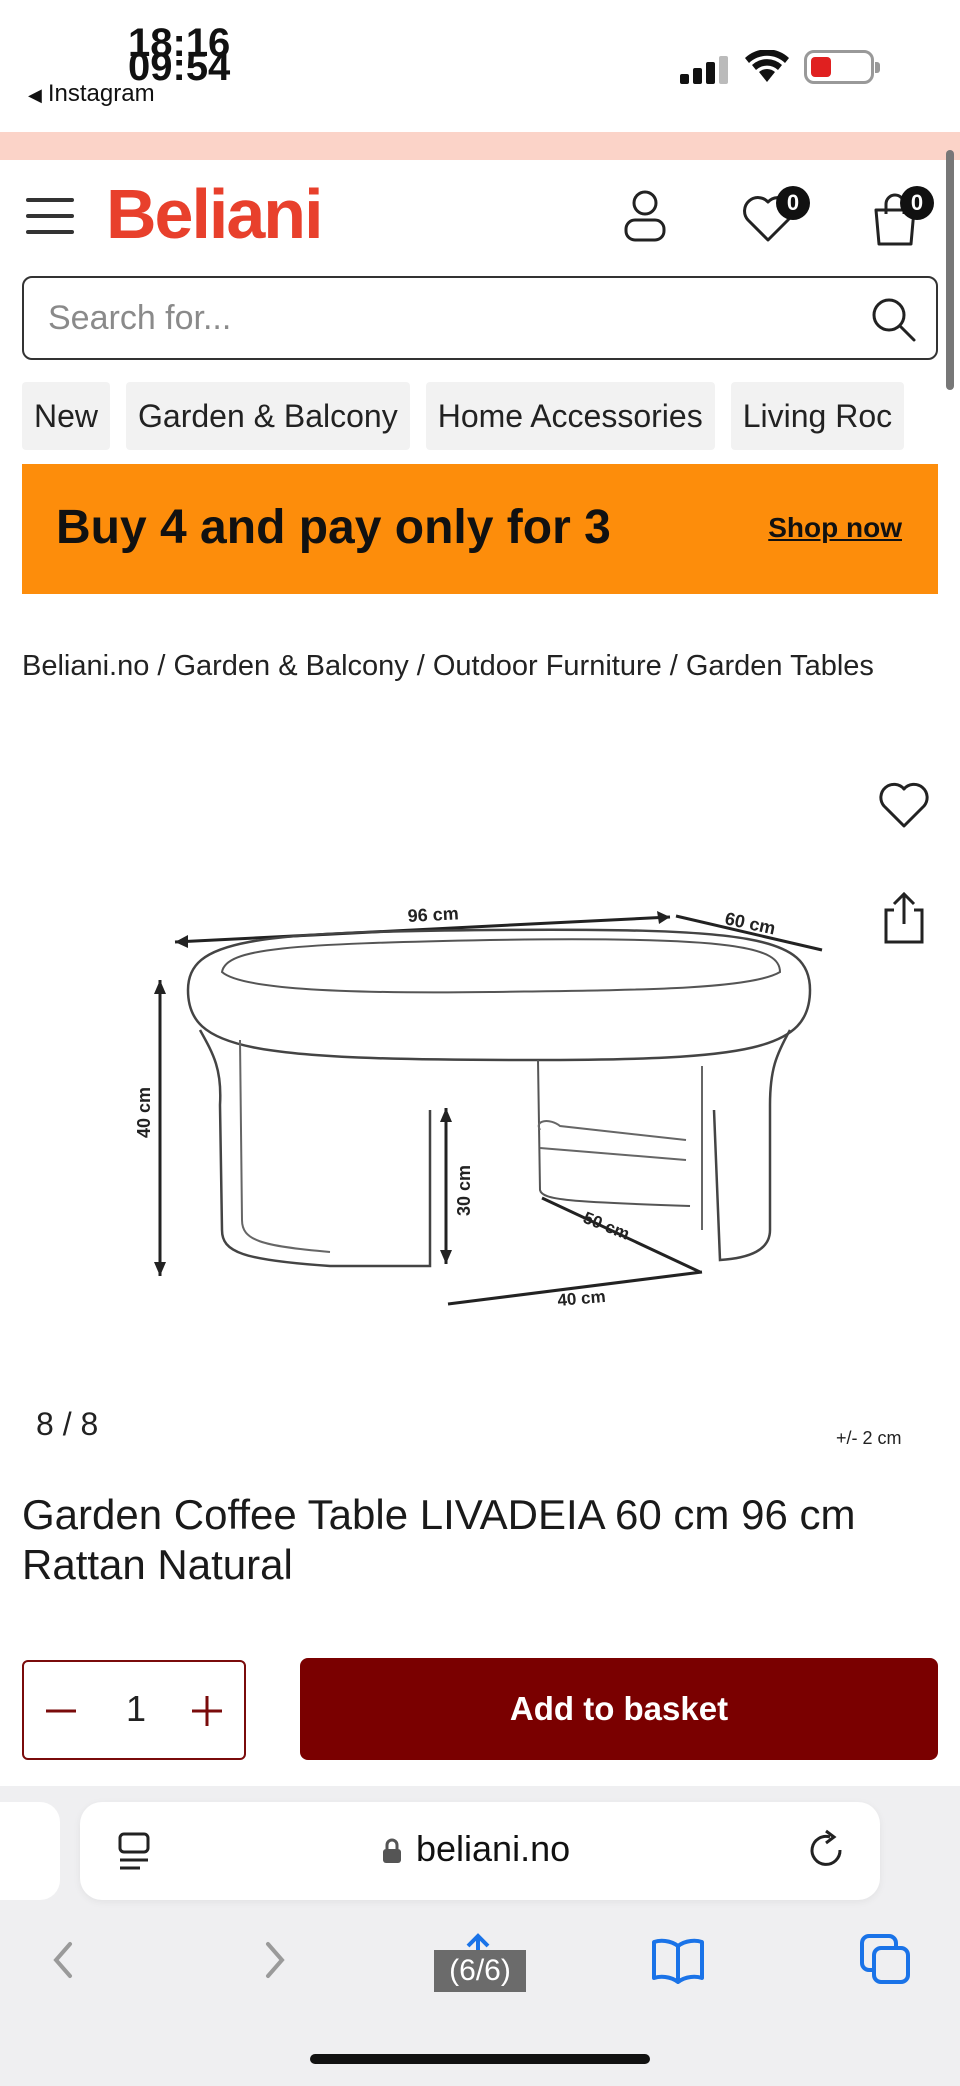  What do you see at coordinates (886, 1960) in the screenshot?
I see `tabs-icon` at bounding box center [886, 1960].